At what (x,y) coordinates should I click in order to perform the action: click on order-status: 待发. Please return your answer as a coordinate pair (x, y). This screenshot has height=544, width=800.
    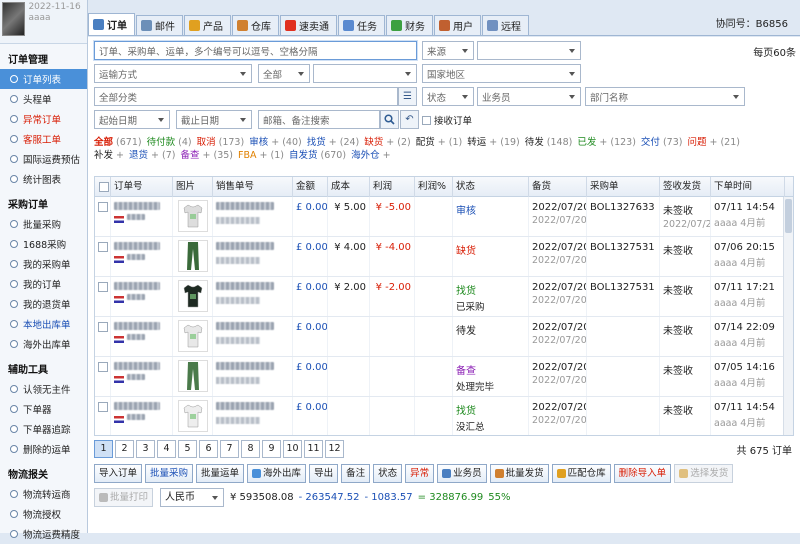
    Looking at the image, I should click on (466, 331).